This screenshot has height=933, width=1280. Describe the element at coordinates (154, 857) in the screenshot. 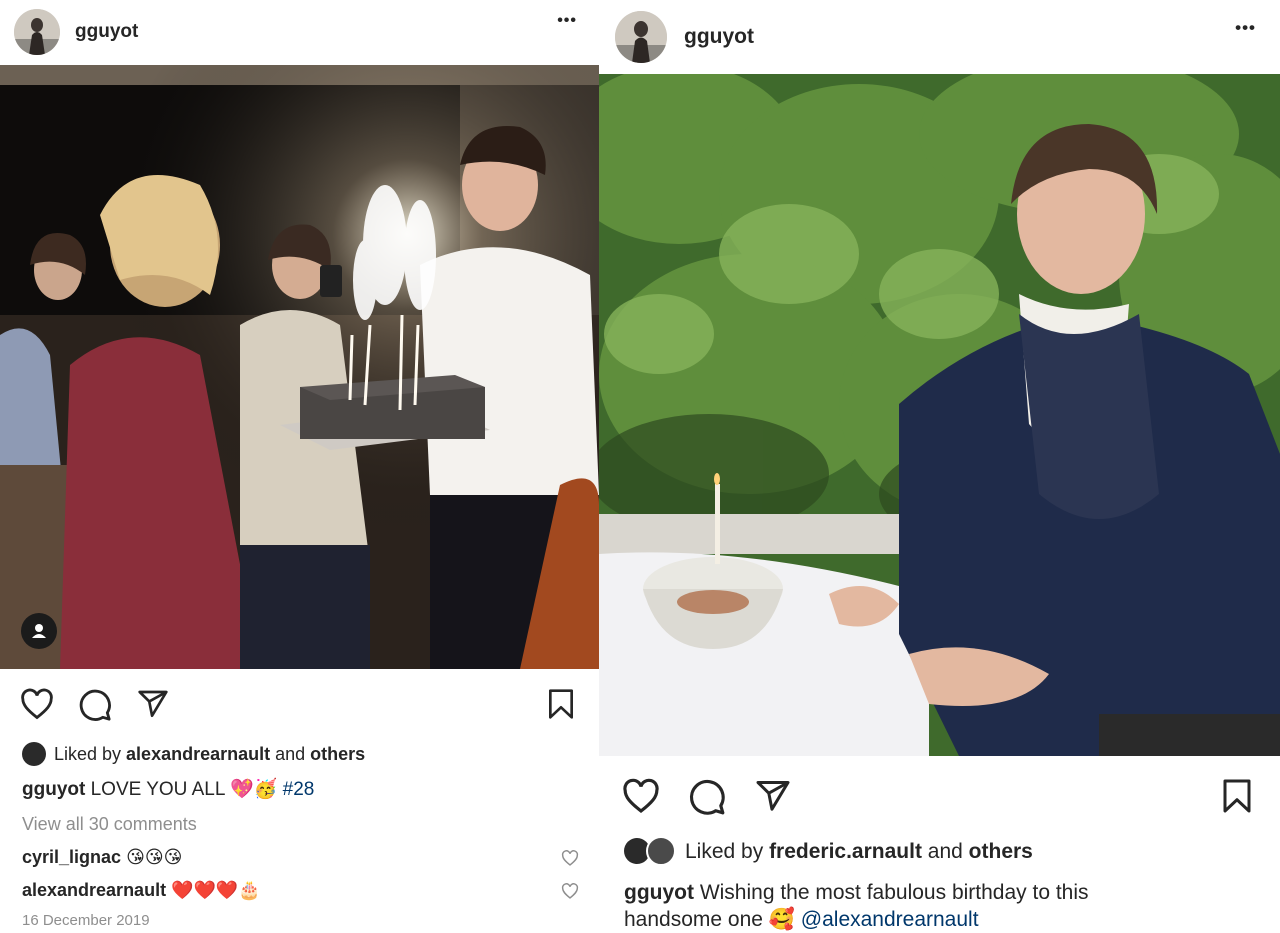

I see `comment-text: 😘😘😘` at that location.